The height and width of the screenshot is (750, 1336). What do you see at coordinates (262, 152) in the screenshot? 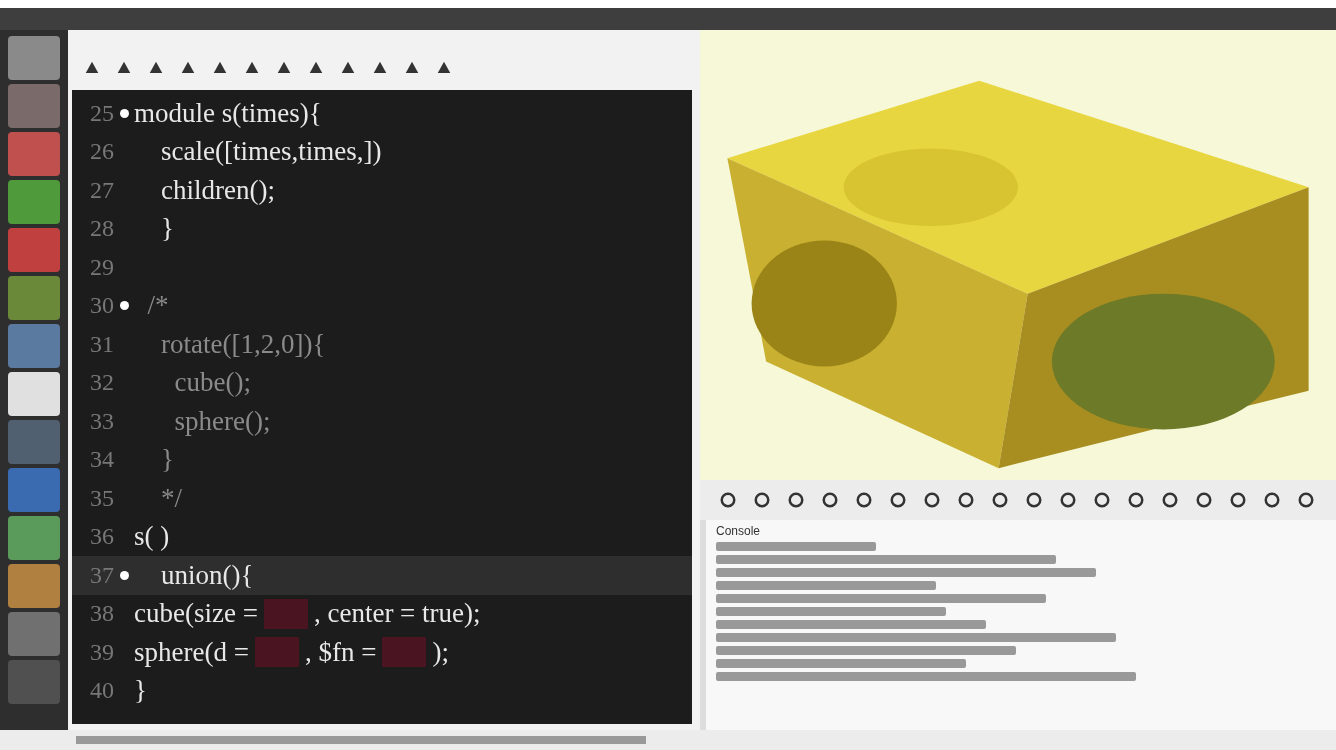
I see `code-text: scale([times,times,` at bounding box center [262, 152].